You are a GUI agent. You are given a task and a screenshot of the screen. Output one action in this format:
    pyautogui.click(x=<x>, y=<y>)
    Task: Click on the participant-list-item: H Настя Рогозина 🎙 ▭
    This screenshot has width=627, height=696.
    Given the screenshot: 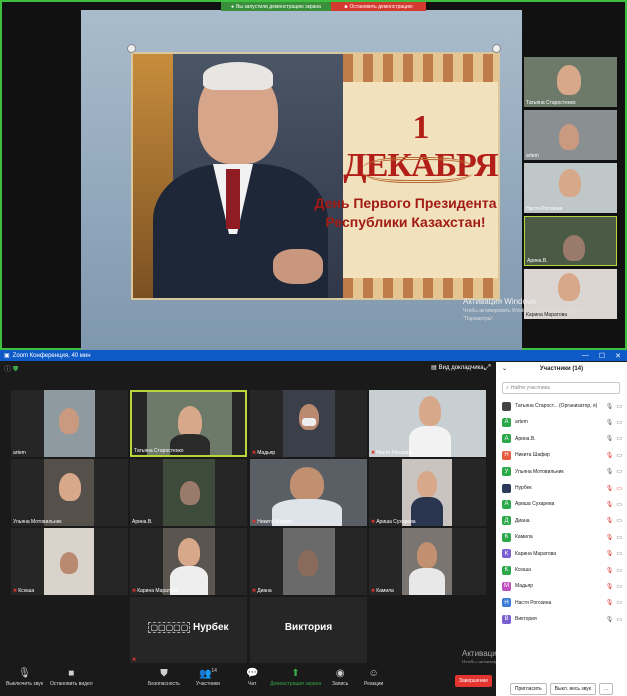 What is the action you would take?
    pyautogui.click(x=562, y=603)
    